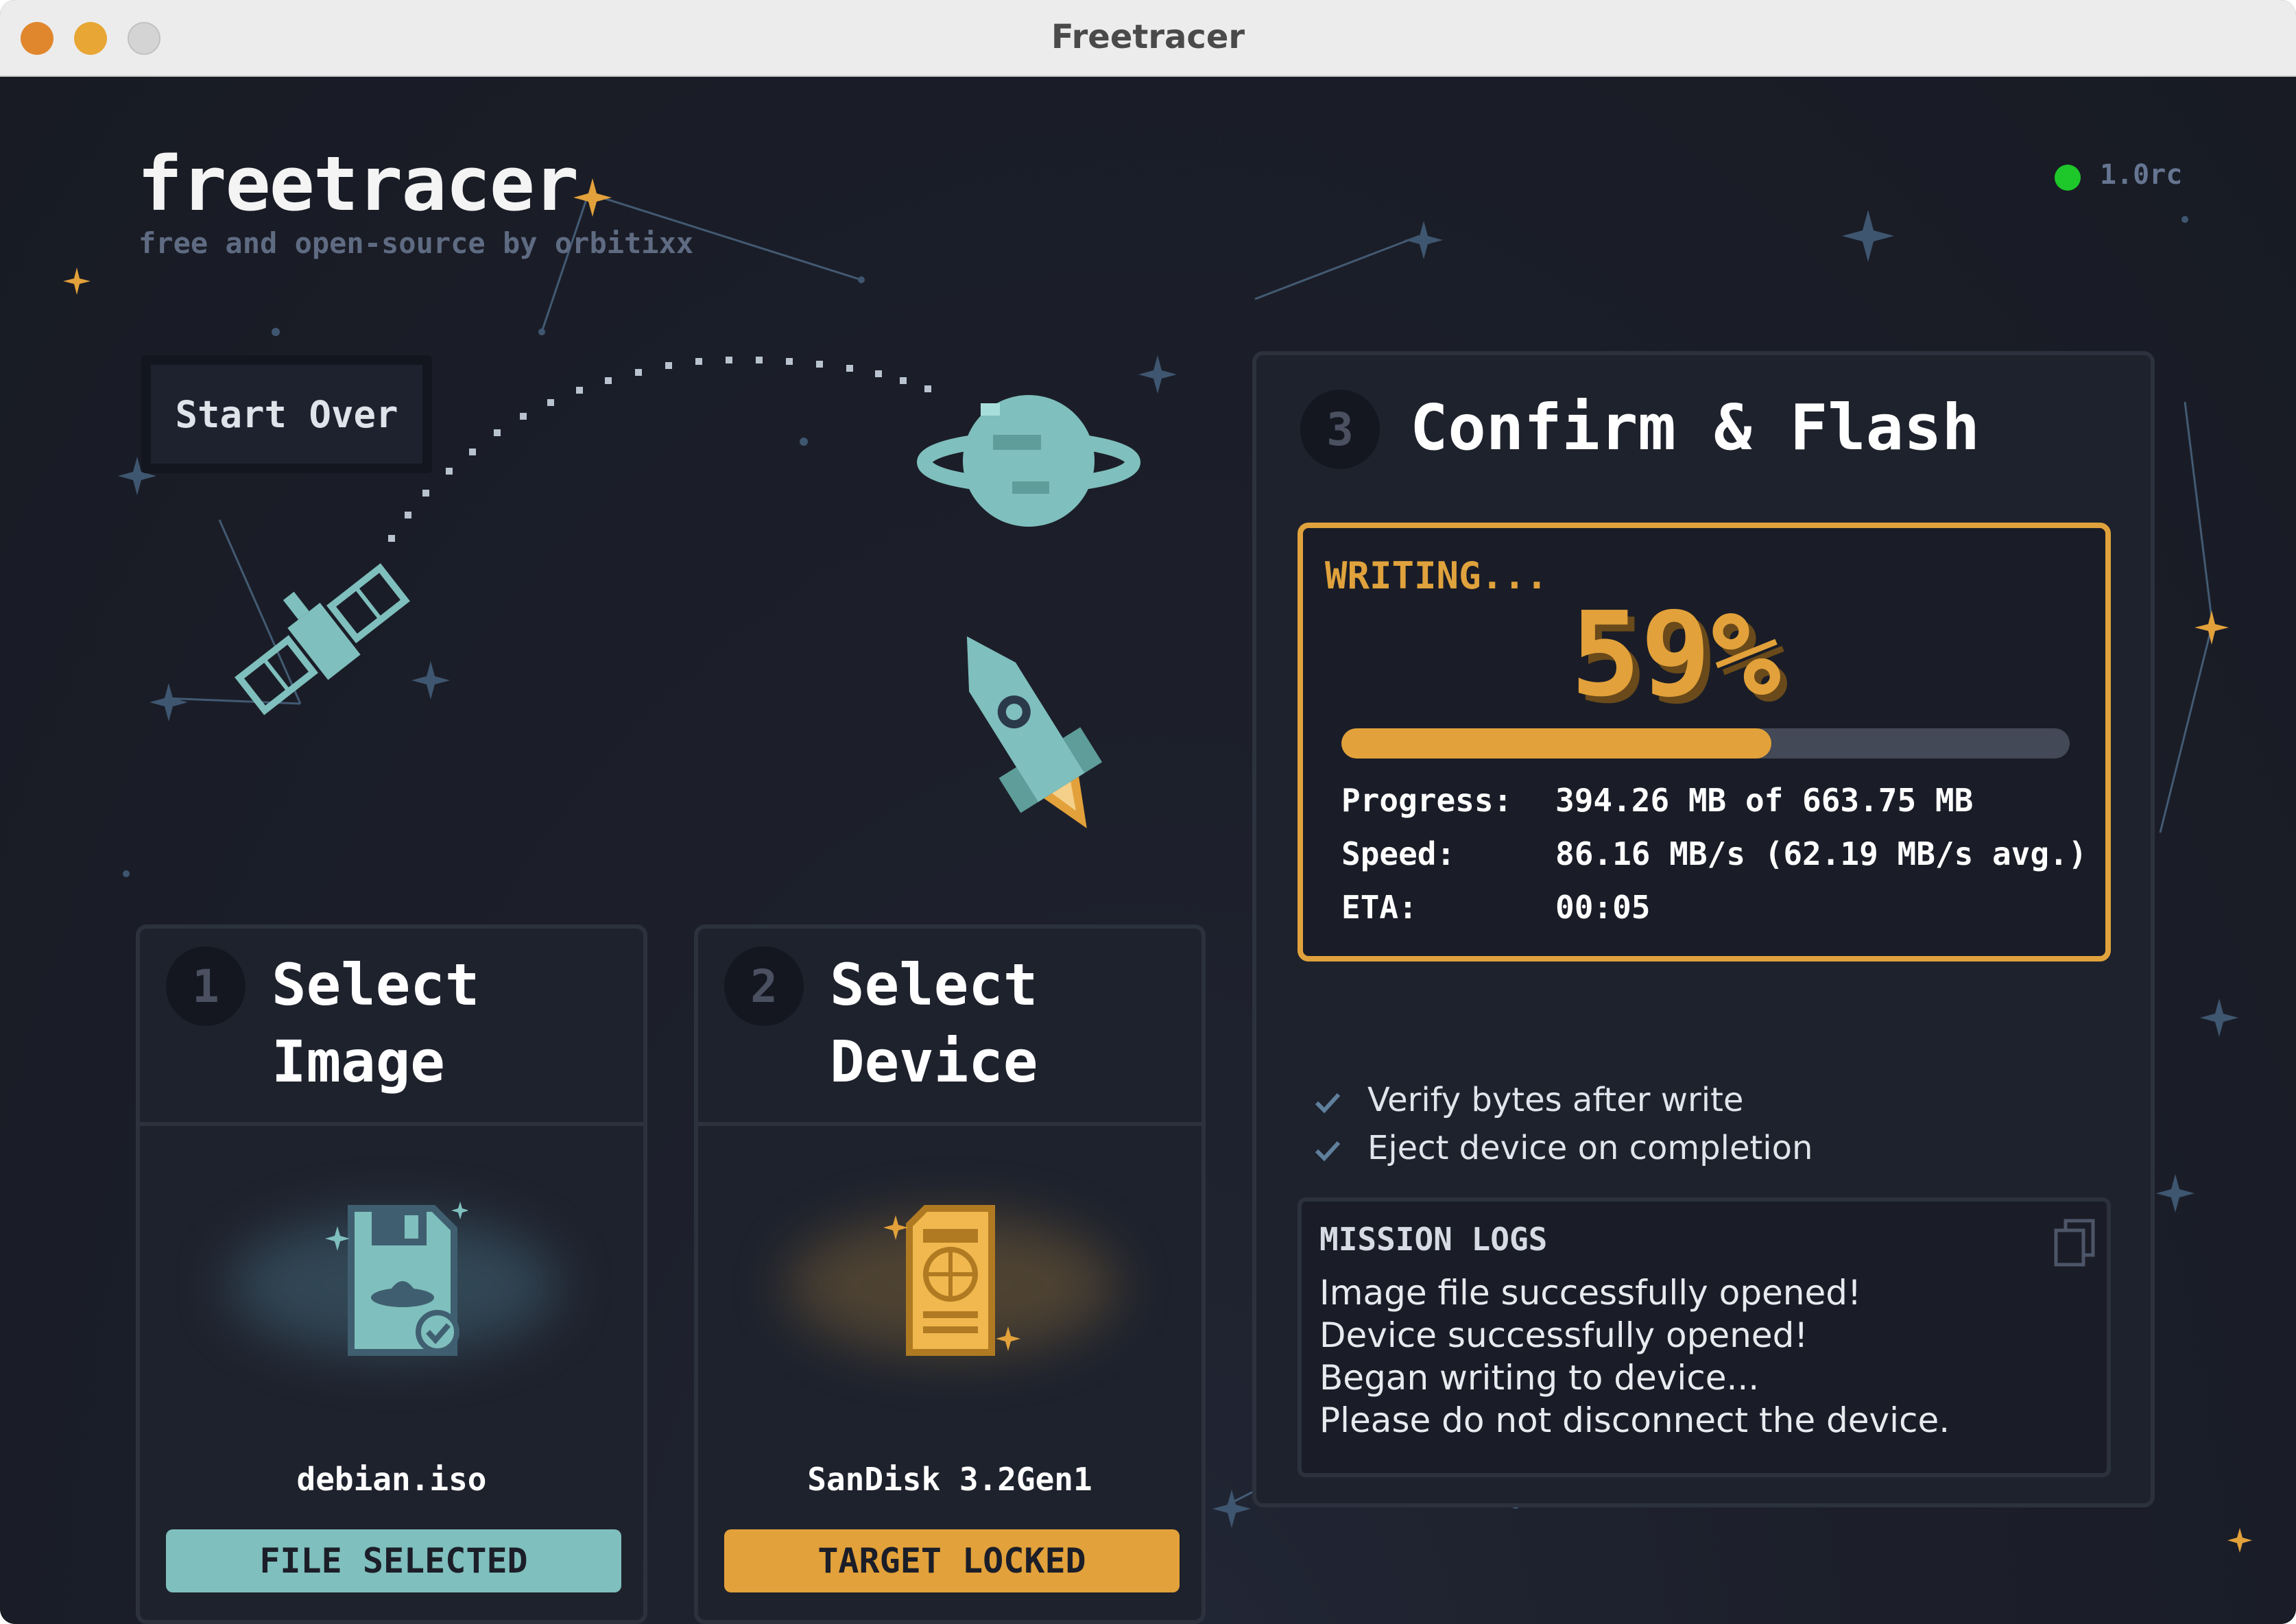 The width and height of the screenshot is (2296, 1624). What do you see at coordinates (1328, 1151) in the screenshot?
I see `eject-checkbox-checkmark-icon` at bounding box center [1328, 1151].